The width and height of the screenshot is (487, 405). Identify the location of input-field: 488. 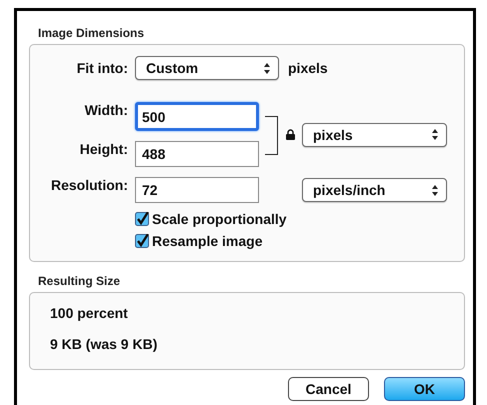
(197, 154).